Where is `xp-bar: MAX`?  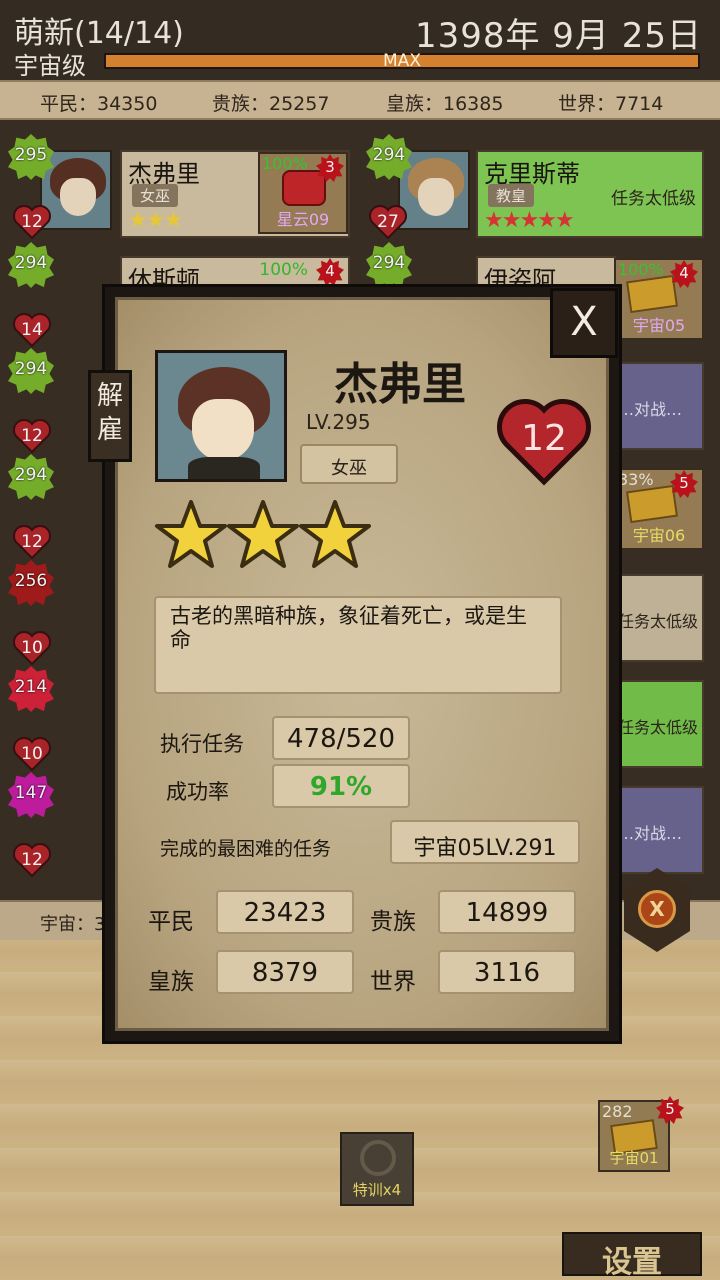 xp-bar: MAX is located at coordinates (402, 61).